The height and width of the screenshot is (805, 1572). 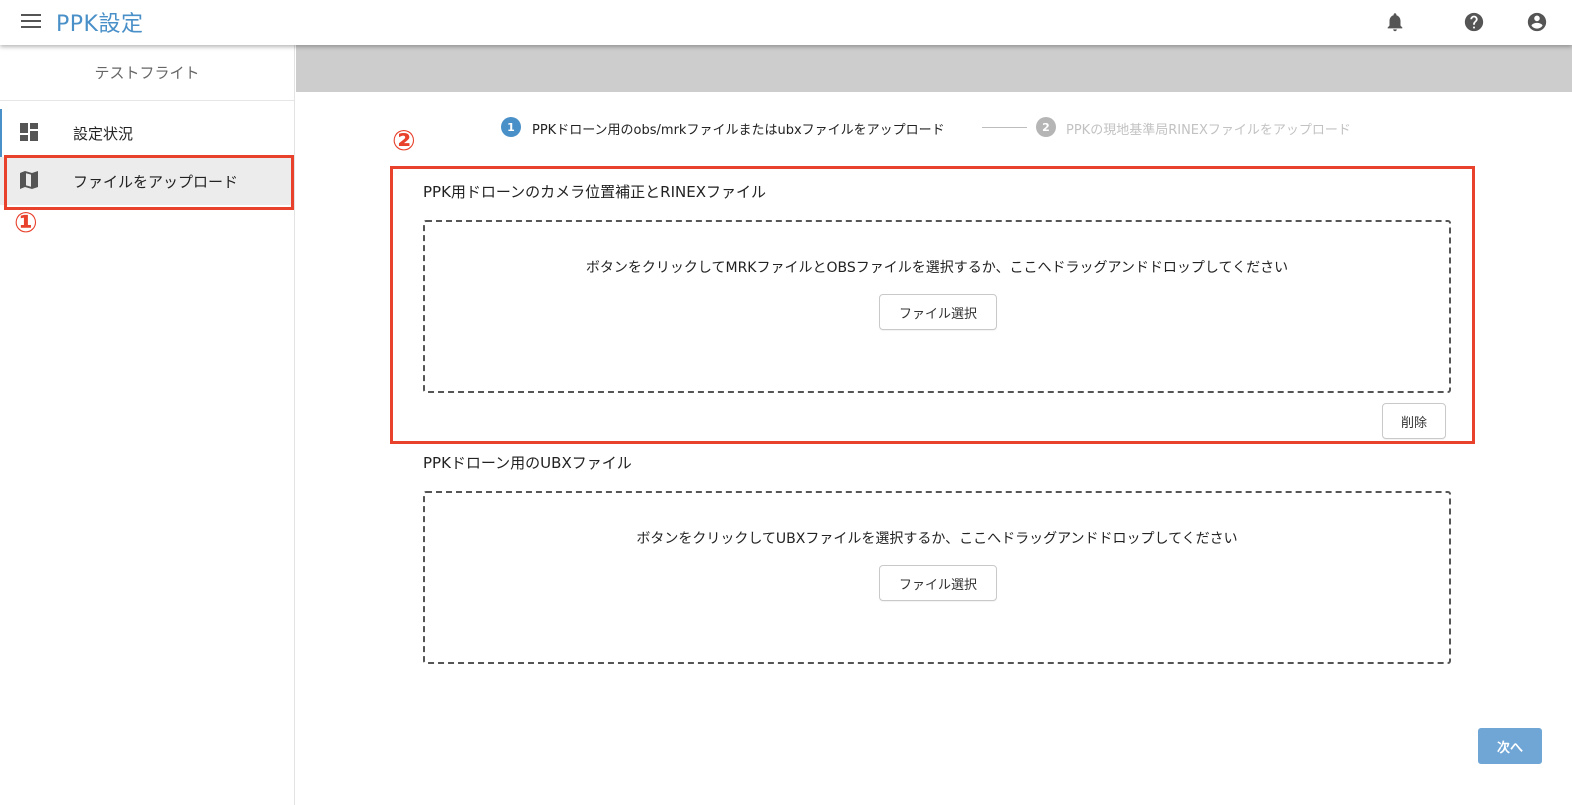 What do you see at coordinates (1414, 421) in the screenshot?
I see `delete-button: 削除` at bounding box center [1414, 421].